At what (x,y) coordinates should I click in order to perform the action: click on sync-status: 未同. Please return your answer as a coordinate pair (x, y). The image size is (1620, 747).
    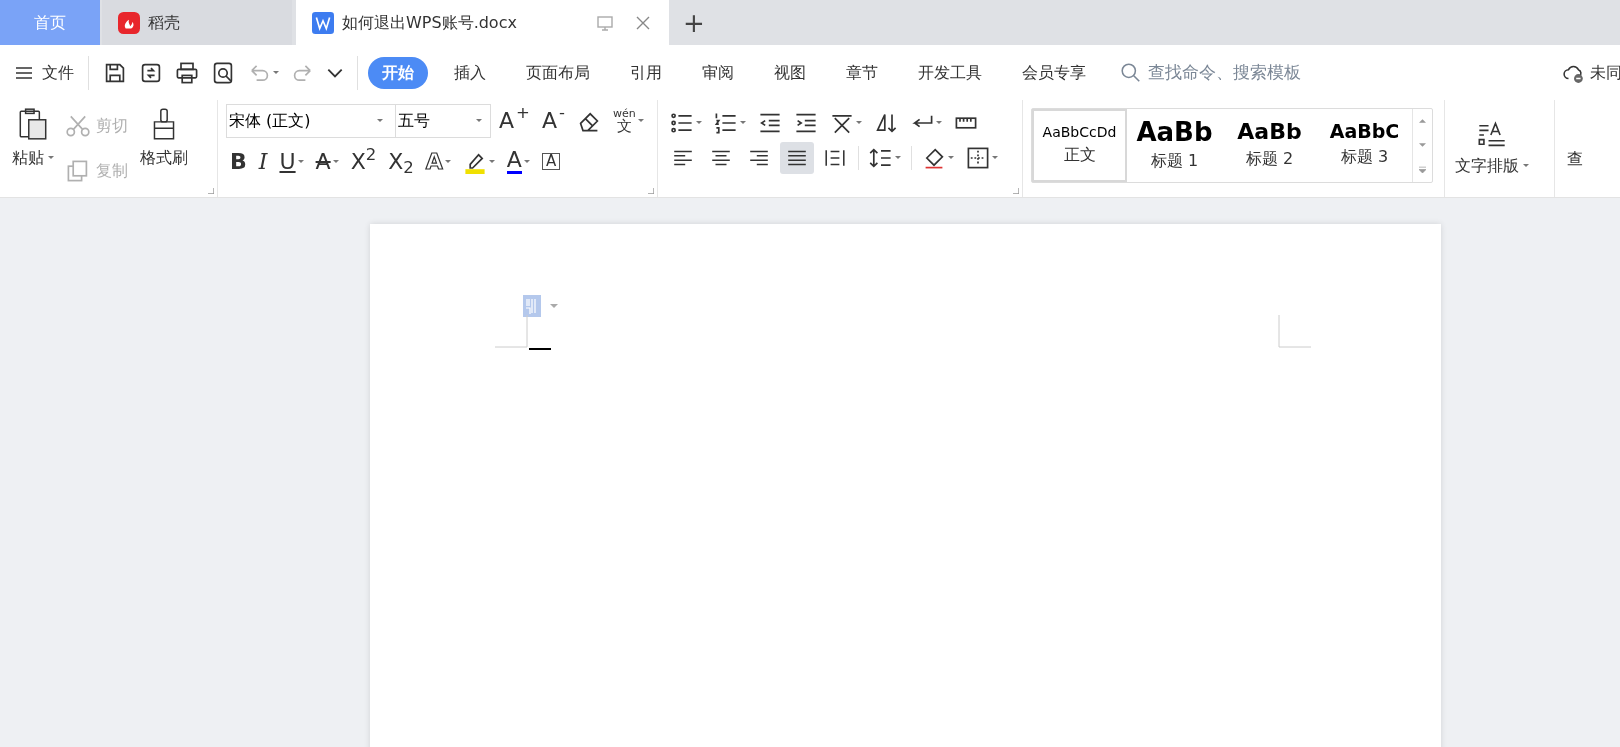
    Looking at the image, I should click on (1605, 72).